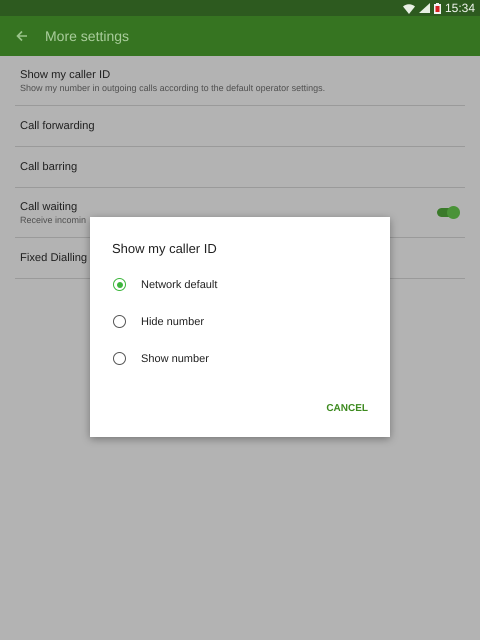  What do you see at coordinates (240, 358) in the screenshot?
I see `radio-option: Show number` at bounding box center [240, 358].